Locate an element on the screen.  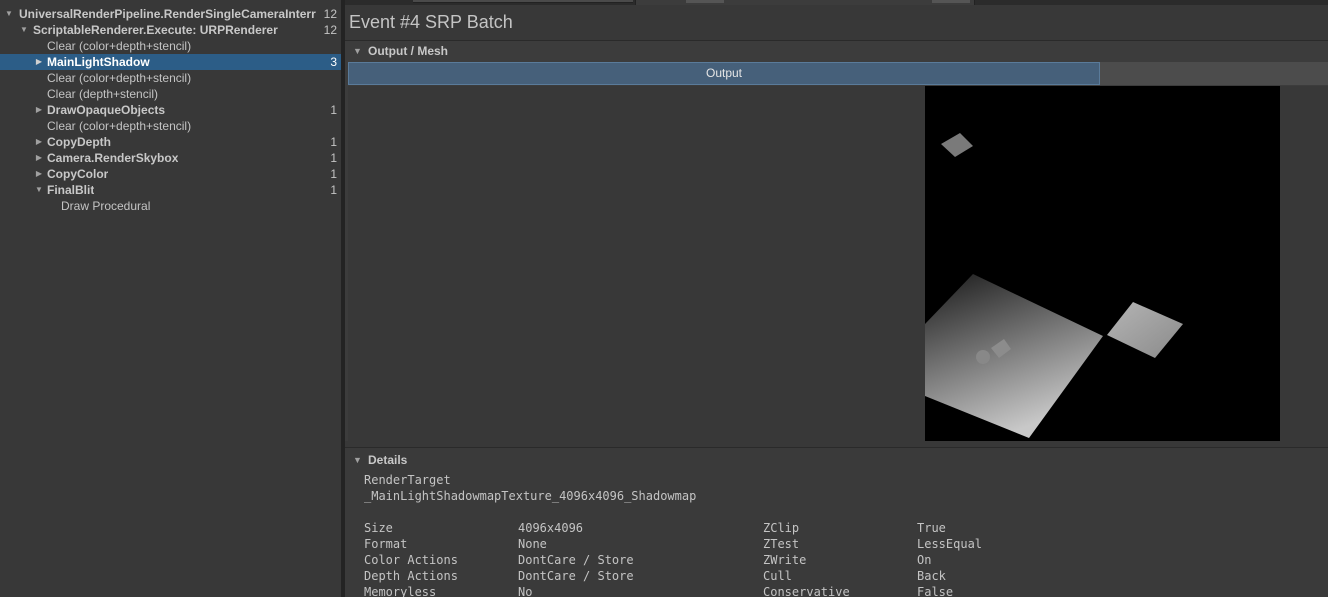
prop-value: Back is located at coordinates (931, 576).